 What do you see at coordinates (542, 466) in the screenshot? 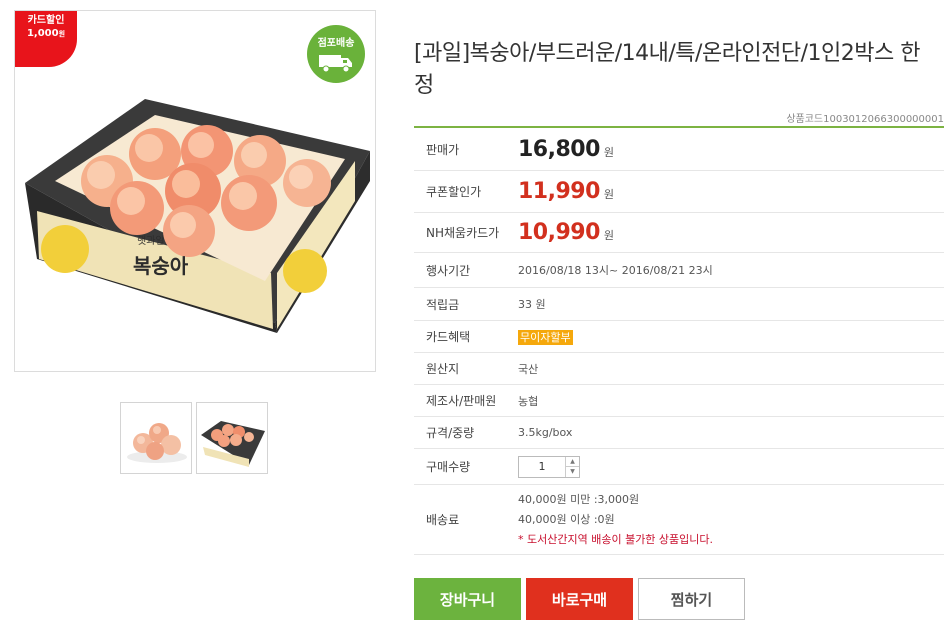
I see `quantity-input` at bounding box center [542, 466].